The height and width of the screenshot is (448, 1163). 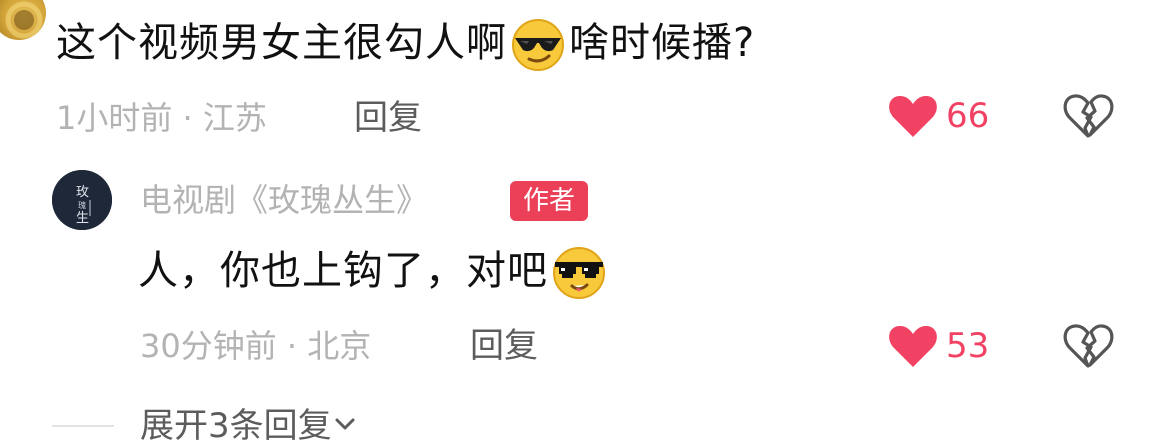 What do you see at coordinates (345, 416) in the screenshot?
I see `chevron-down-icon` at bounding box center [345, 416].